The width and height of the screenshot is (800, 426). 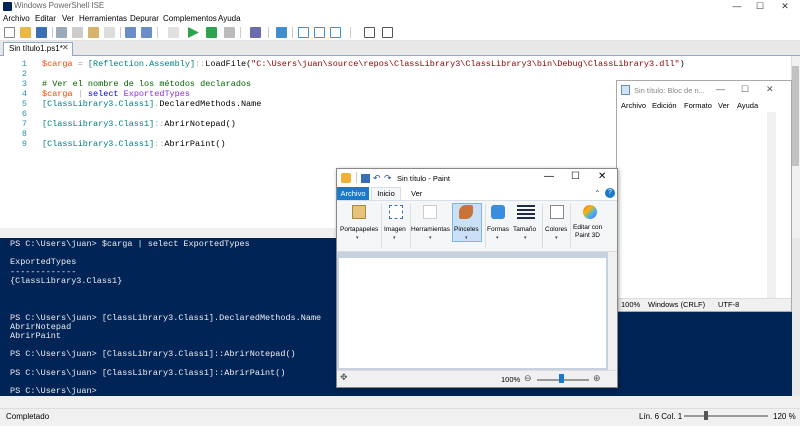 I want to click on notepad-line-ending: Windows (CRLF), so click(x=677, y=304).